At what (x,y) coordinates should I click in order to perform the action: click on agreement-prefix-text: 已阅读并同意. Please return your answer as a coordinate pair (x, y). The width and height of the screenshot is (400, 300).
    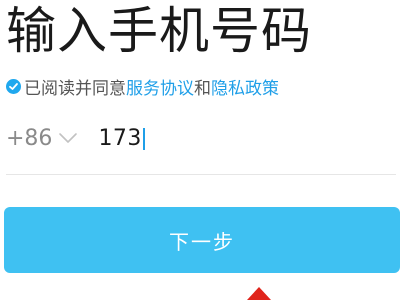
    Looking at the image, I should click on (75, 88).